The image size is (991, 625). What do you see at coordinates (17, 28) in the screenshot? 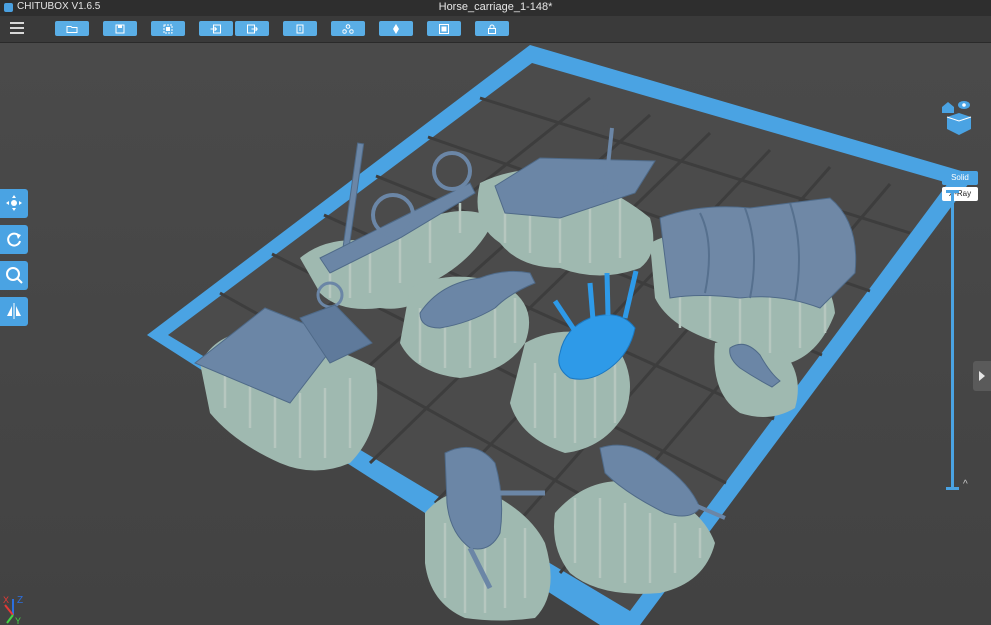
I see `hamburger-menu-icon` at bounding box center [17, 28].